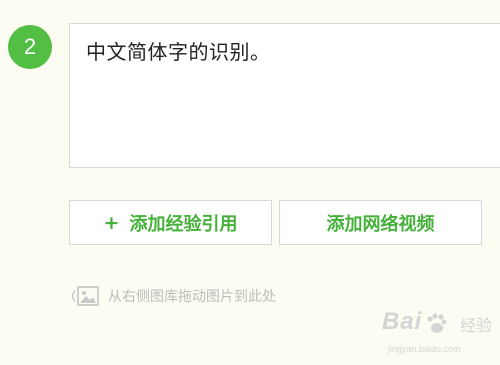  I want to click on watermark-label: 经验, so click(476, 325).